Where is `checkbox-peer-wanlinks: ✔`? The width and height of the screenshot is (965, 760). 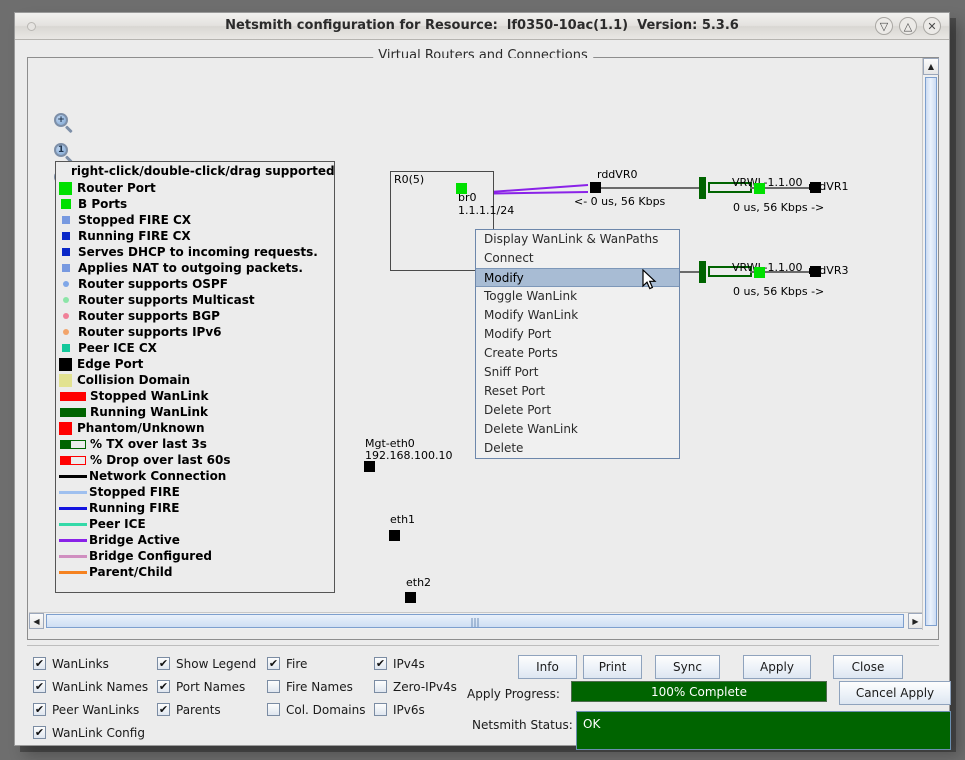 checkbox-peer-wanlinks: ✔ is located at coordinates (39, 709).